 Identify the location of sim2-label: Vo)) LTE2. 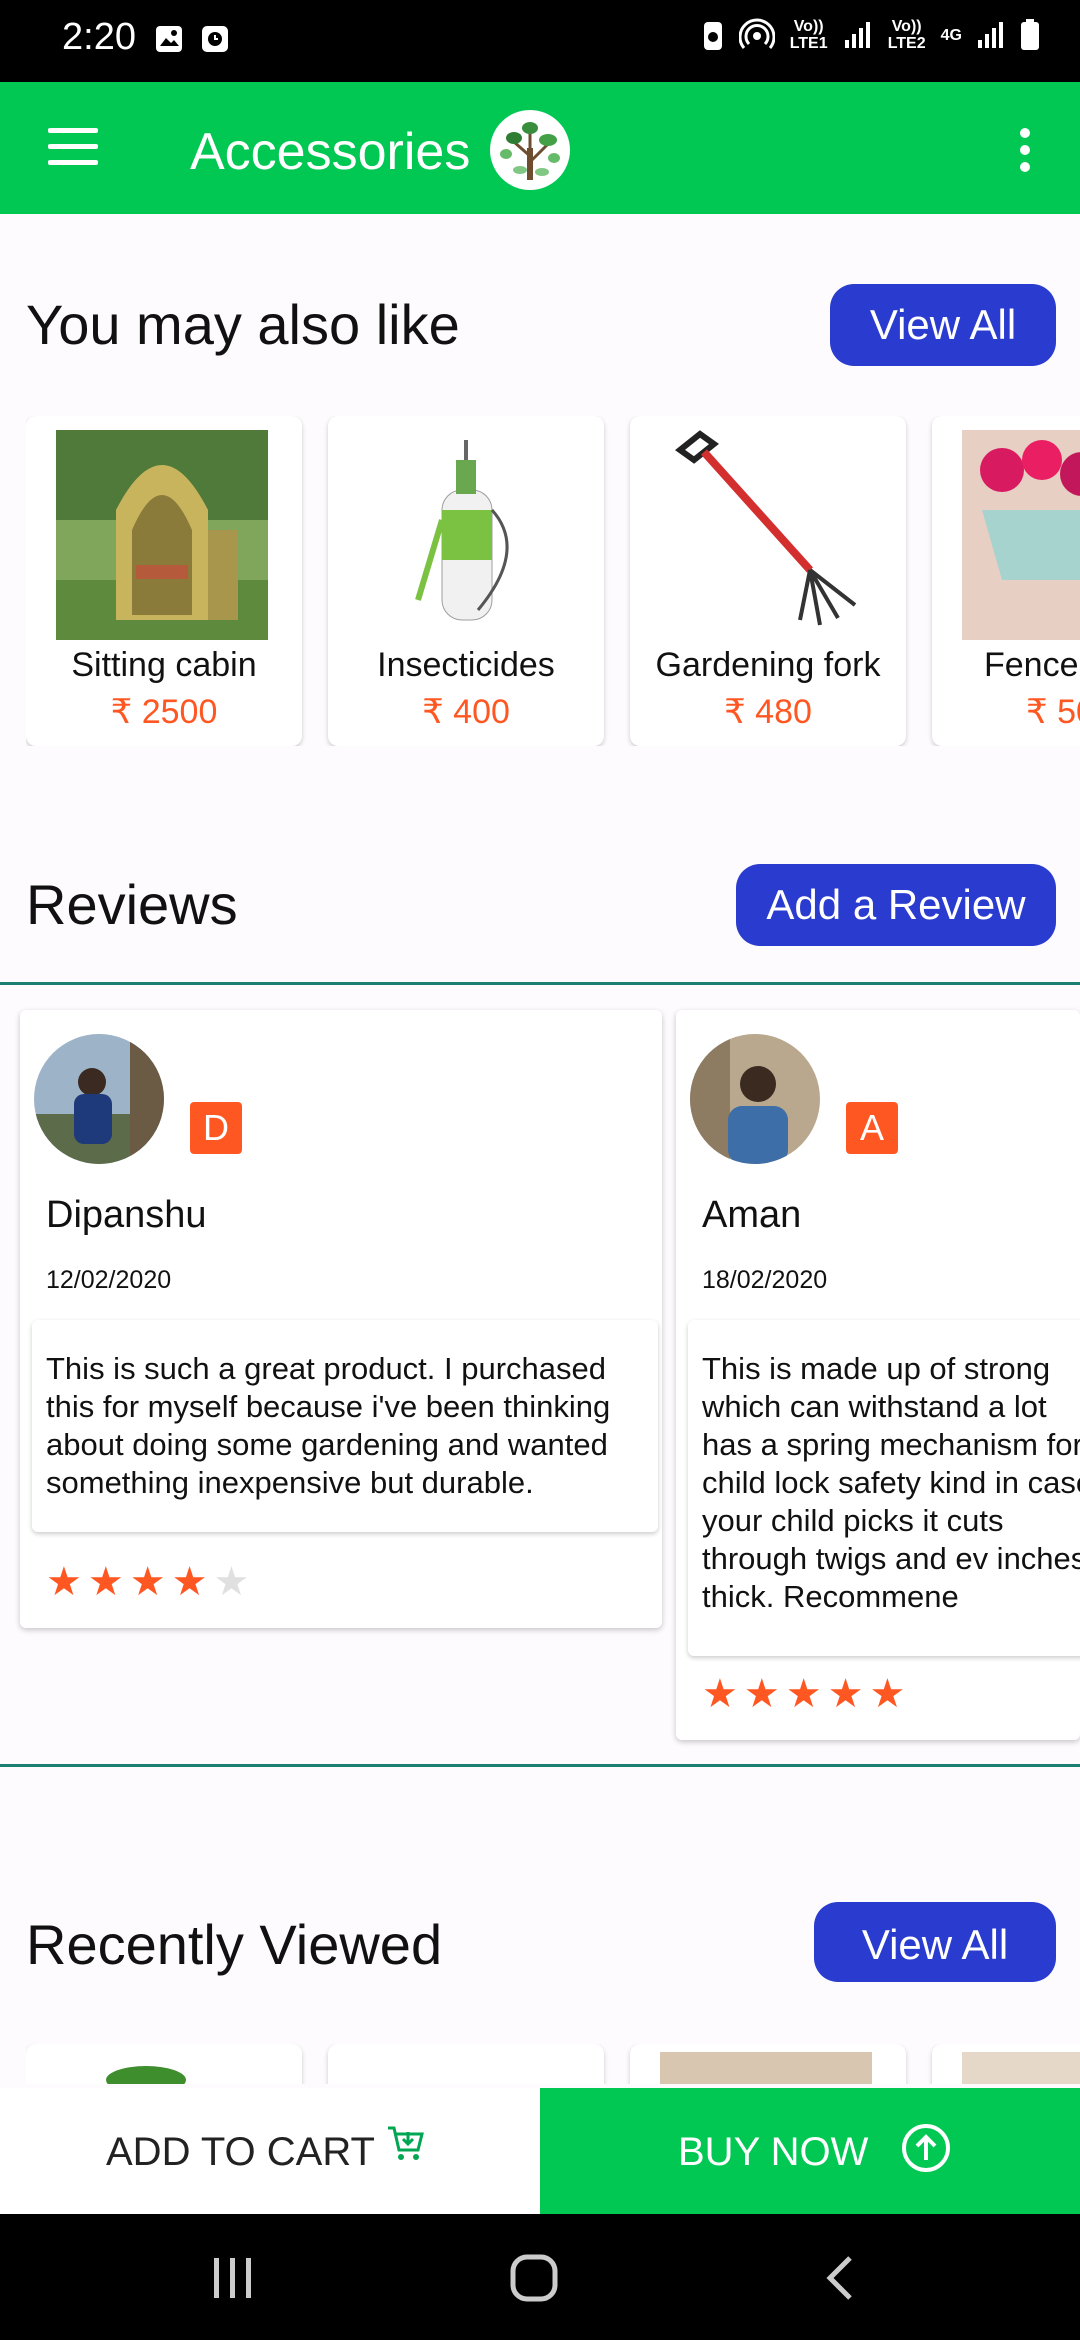
(906, 35).